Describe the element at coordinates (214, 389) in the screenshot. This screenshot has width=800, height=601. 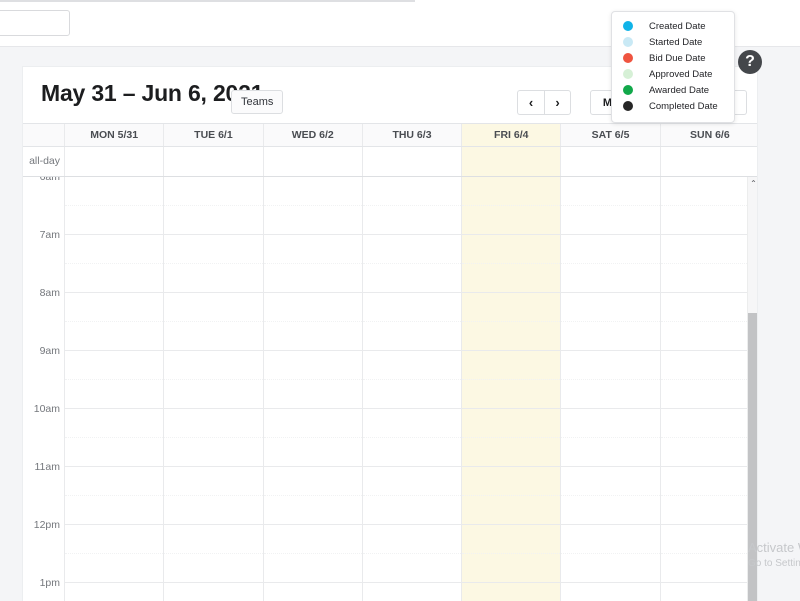
I see `day-column-tue` at that location.